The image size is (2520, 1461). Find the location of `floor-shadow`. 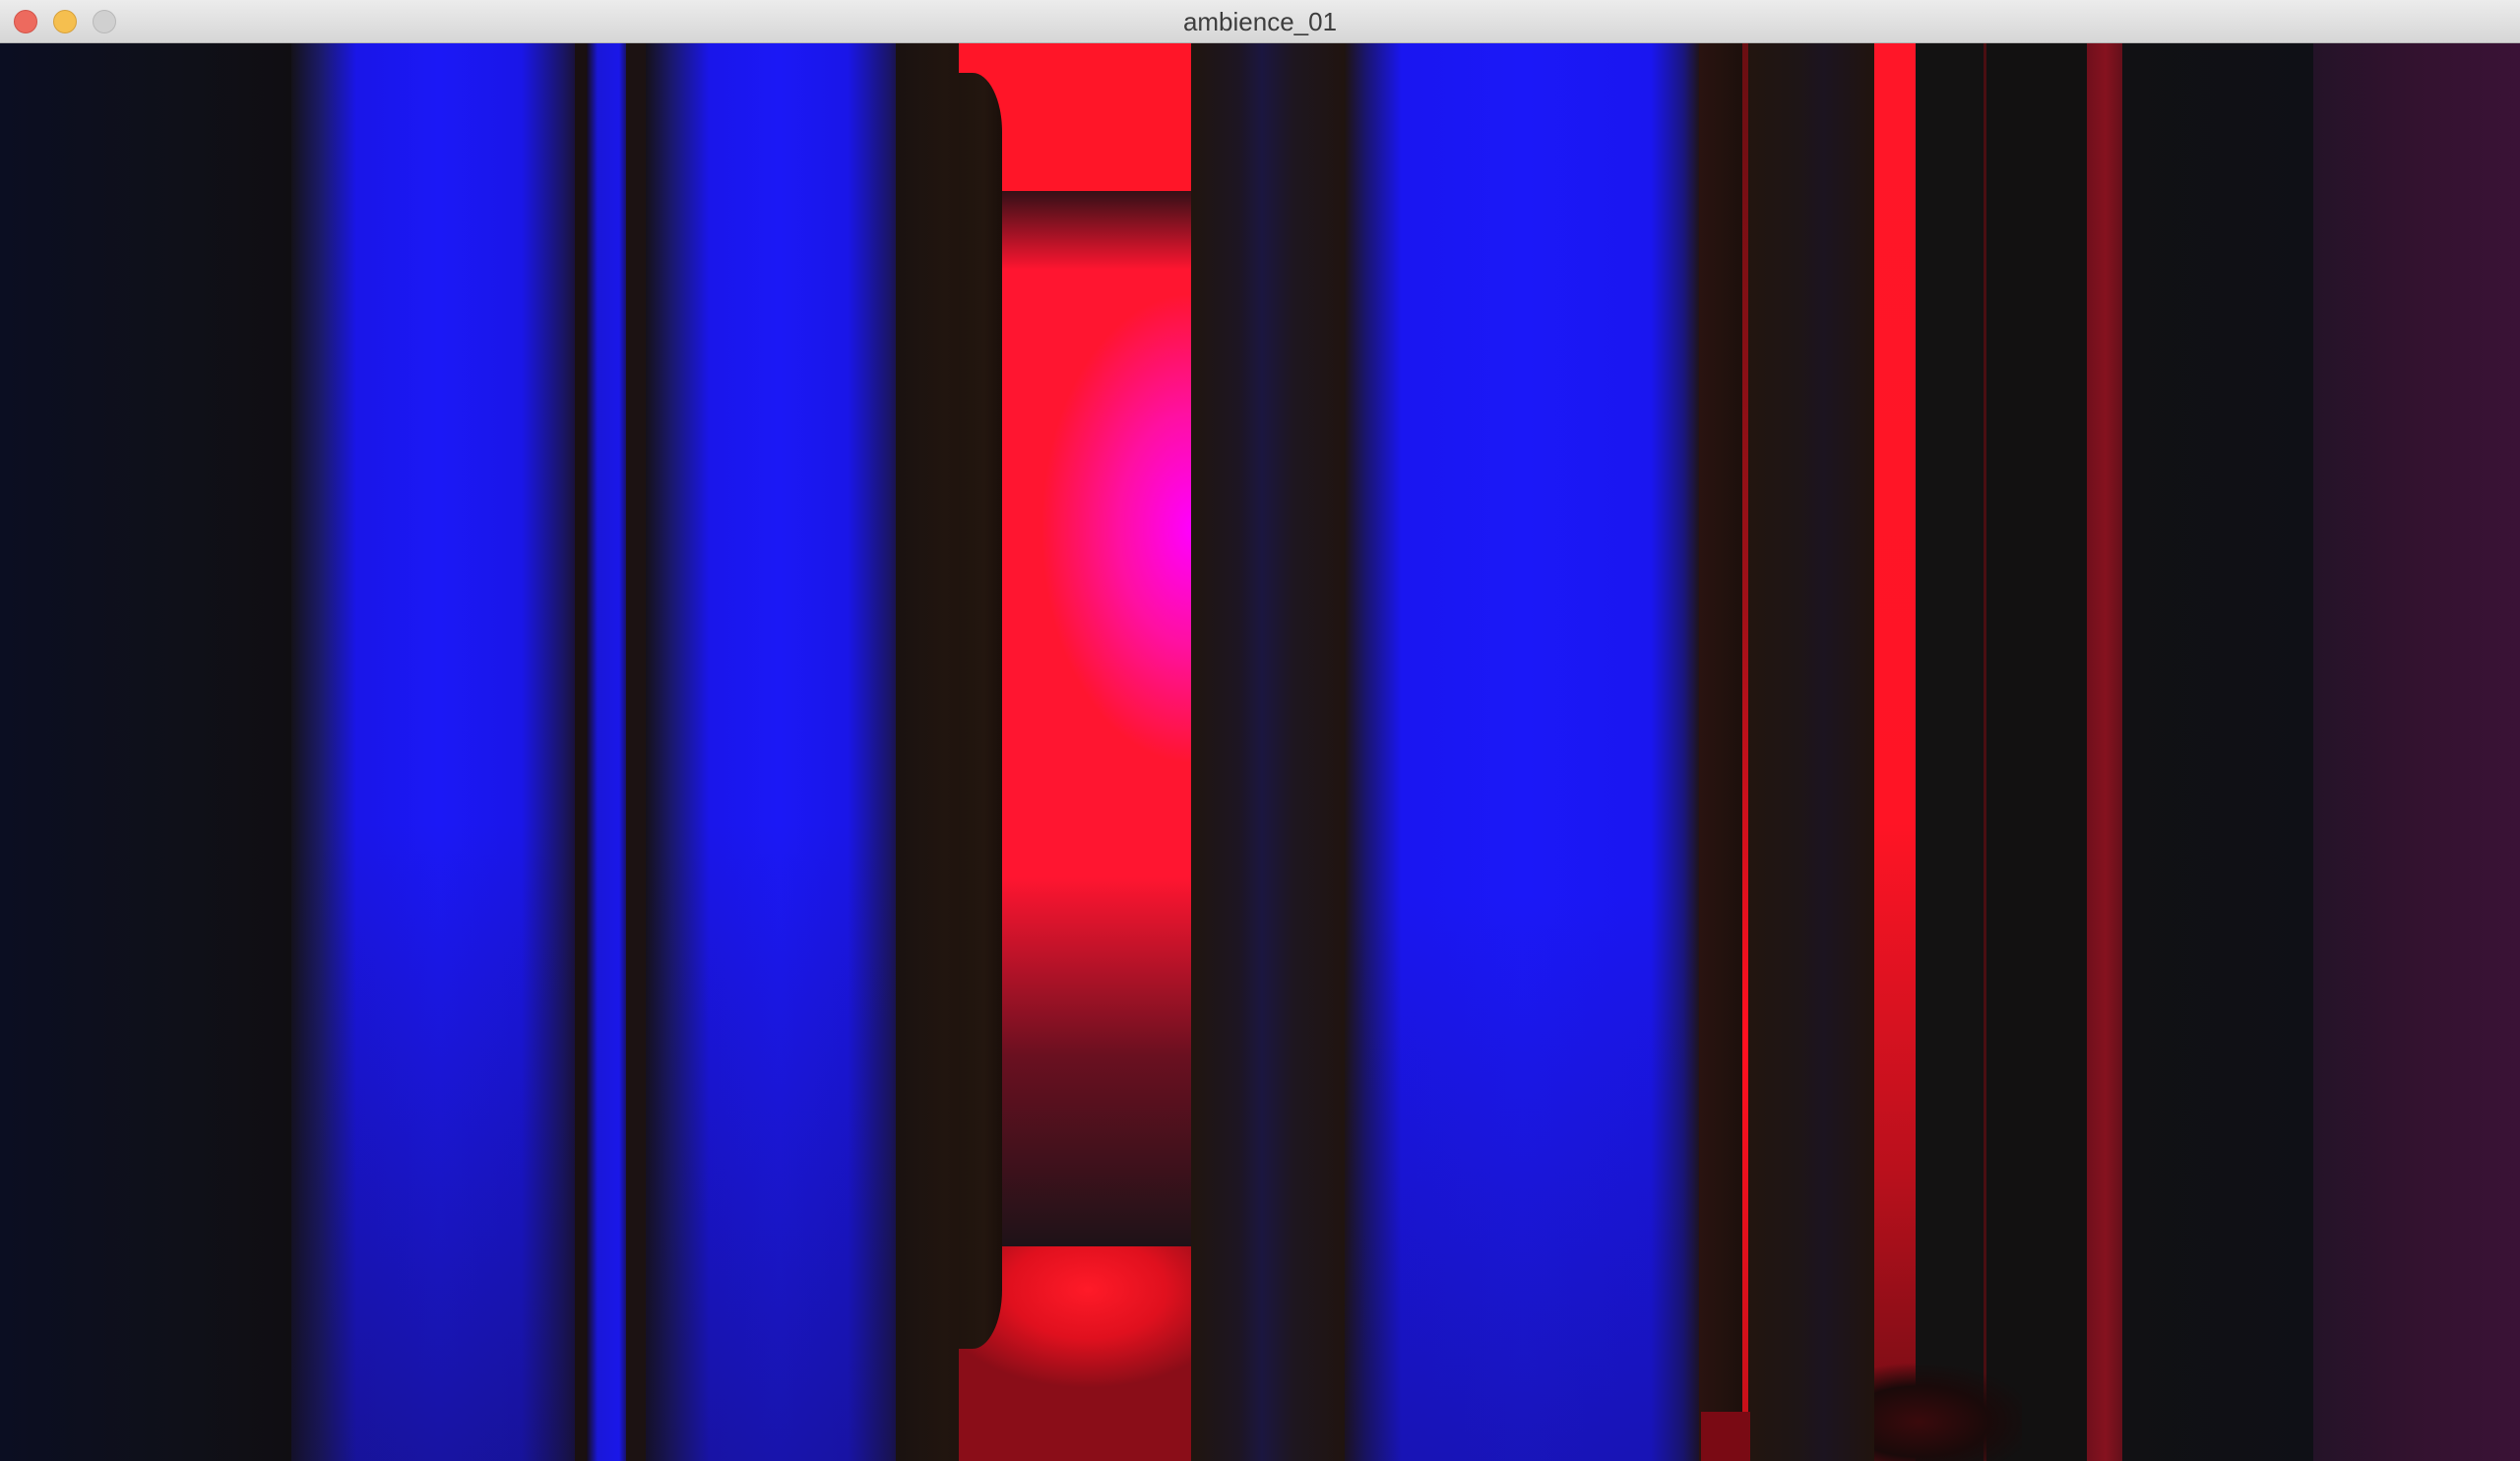

floor-shadow is located at coordinates (1948, 1412).